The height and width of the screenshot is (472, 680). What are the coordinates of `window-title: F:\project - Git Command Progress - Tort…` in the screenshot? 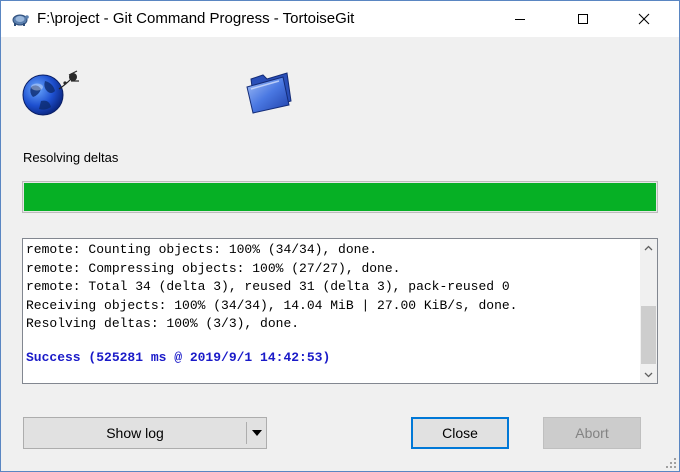 It's located at (196, 18).